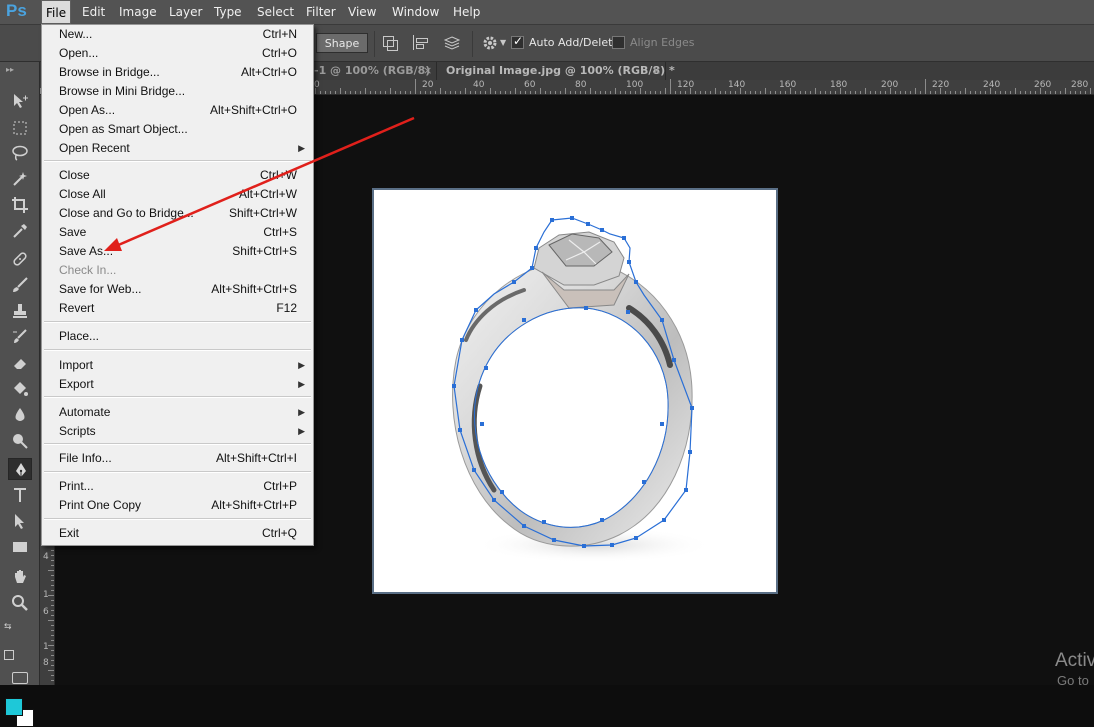 The height and width of the screenshot is (727, 1094). I want to click on menu-item-open-recent: Open Recent ▶, so click(182, 148).